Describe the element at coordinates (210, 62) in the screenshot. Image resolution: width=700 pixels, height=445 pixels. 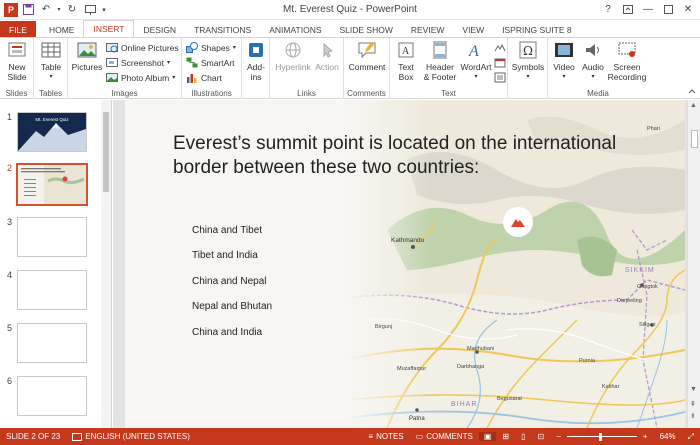
I see `smartart-button: SmartArt` at that location.